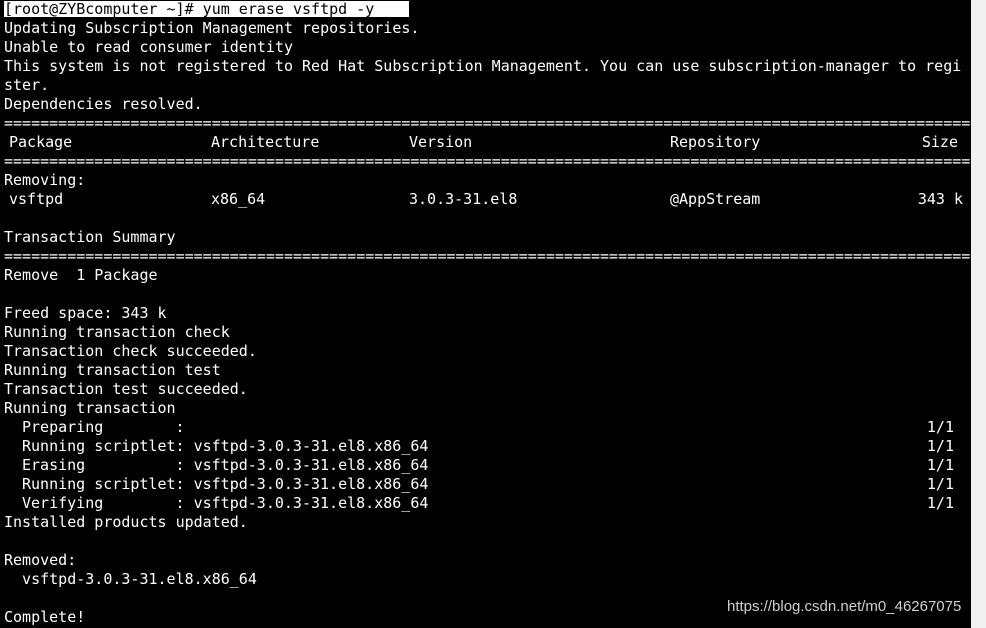 The image size is (986, 628). What do you see at coordinates (487, 427) in the screenshot?
I see `progress-row: Preparing : 1/1` at bounding box center [487, 427].